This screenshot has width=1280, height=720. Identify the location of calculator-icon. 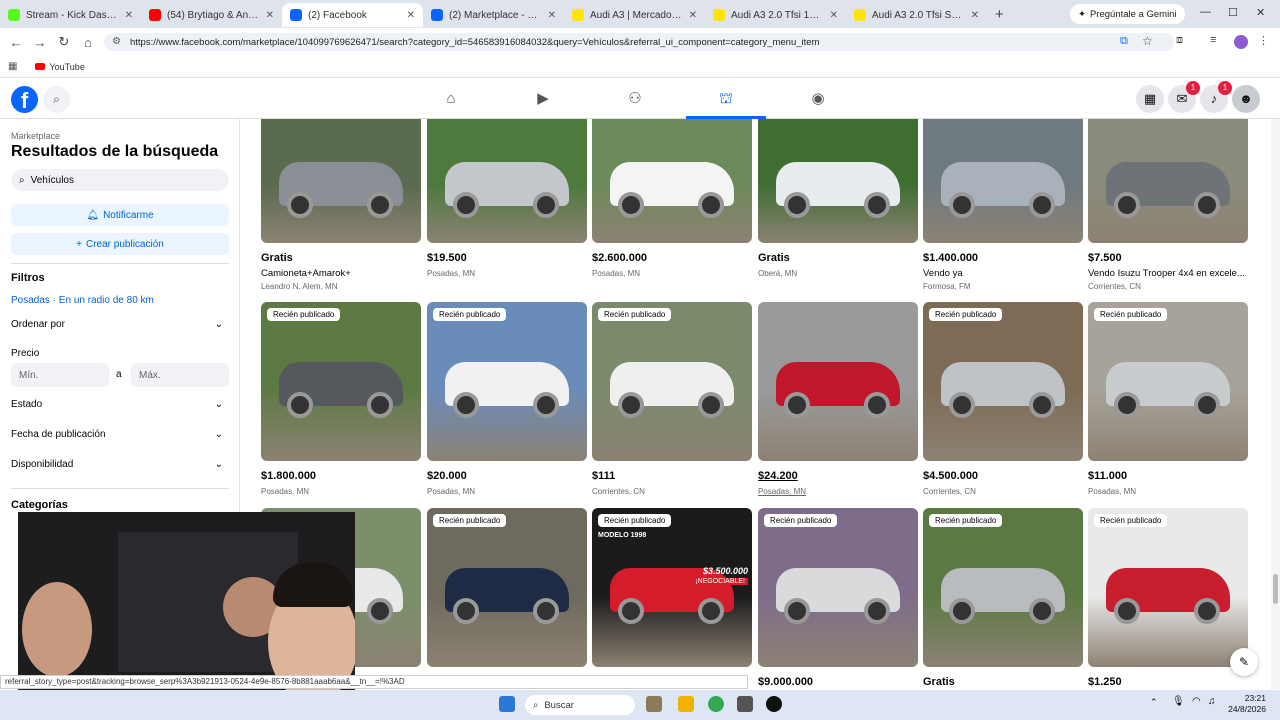
(745, 704).